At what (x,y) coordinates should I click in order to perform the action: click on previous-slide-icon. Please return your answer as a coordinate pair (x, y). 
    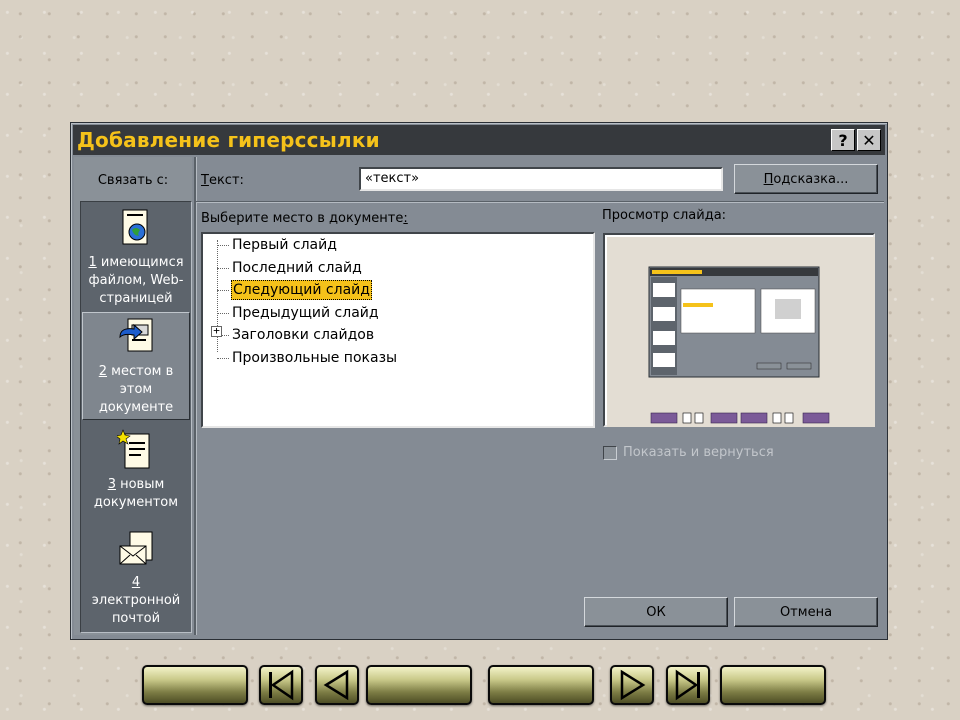
    Looking at the image, I should click on (336, 685).